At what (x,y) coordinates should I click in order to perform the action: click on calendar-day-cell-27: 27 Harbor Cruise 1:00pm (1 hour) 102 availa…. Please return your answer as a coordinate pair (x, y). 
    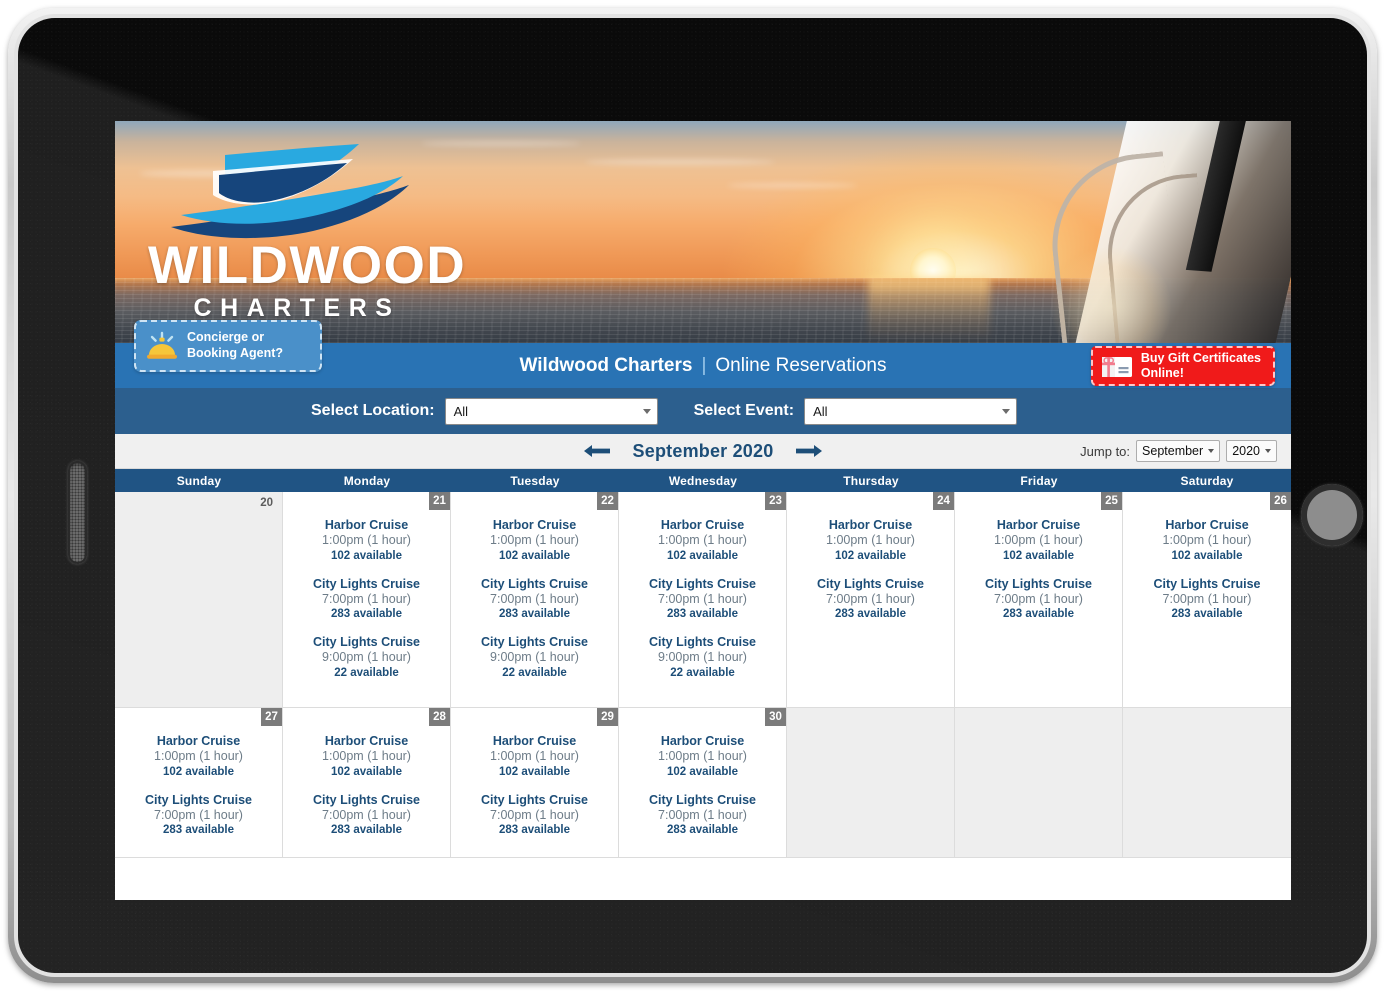
    Looking at the image, I should click on (199, 783).